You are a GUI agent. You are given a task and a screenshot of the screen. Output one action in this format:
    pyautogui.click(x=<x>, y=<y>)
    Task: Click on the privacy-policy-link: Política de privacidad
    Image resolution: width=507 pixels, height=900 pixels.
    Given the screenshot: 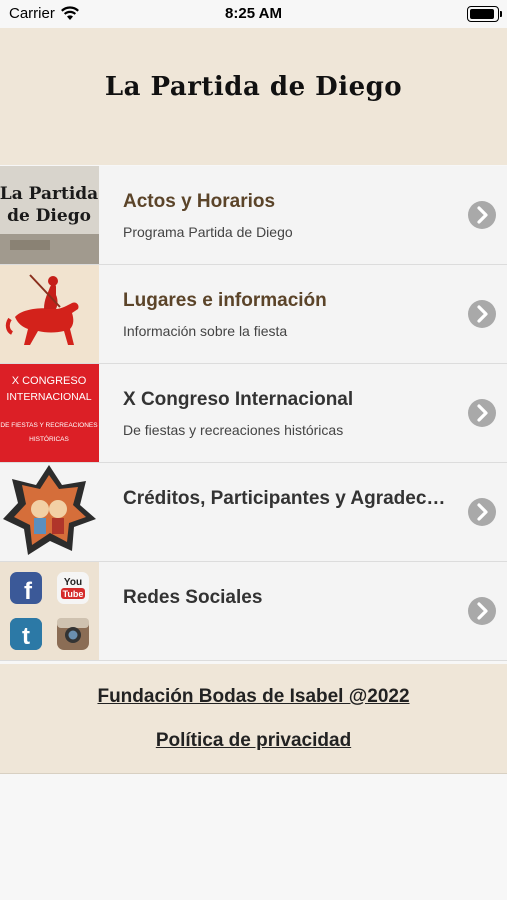 What is the action you would take?
    pyautogui.click(x=253, y=741)
    